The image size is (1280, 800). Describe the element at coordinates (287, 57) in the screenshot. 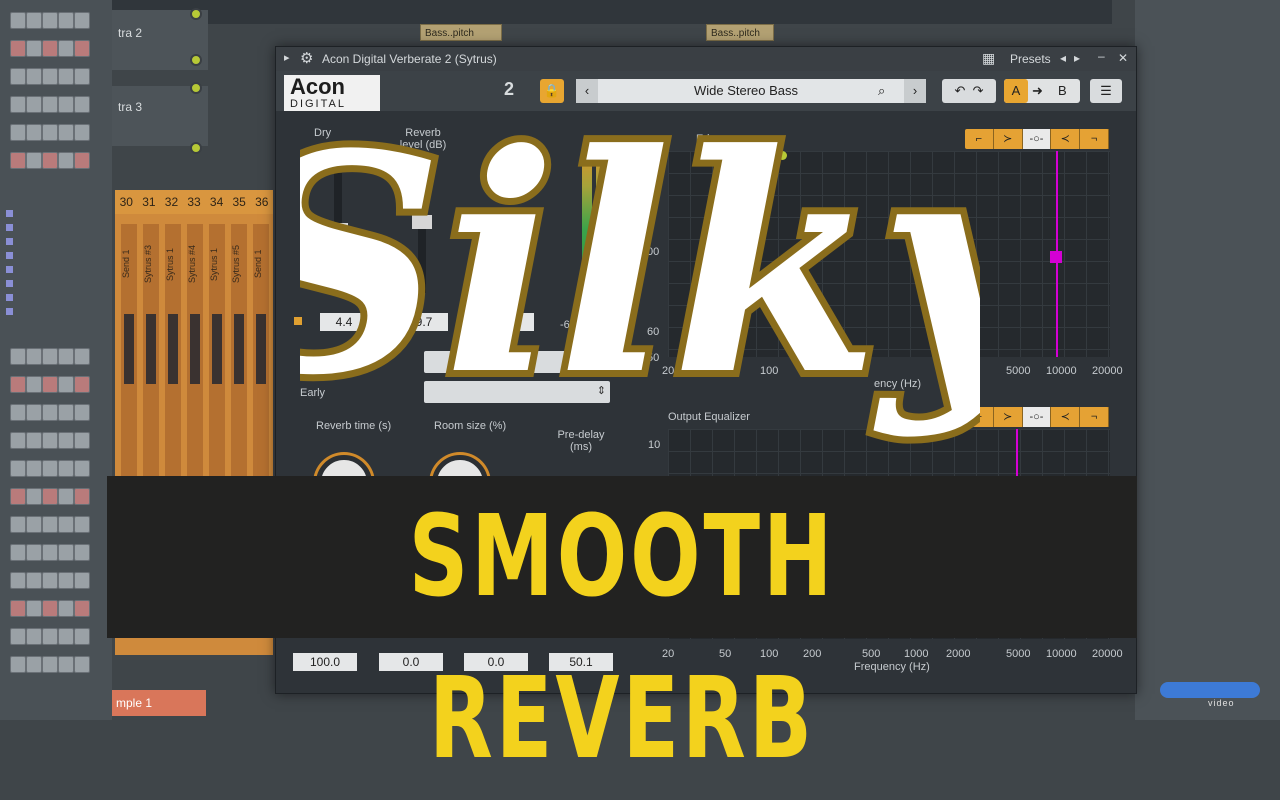

I see `menu-arrow-icon: ▸` at that location.